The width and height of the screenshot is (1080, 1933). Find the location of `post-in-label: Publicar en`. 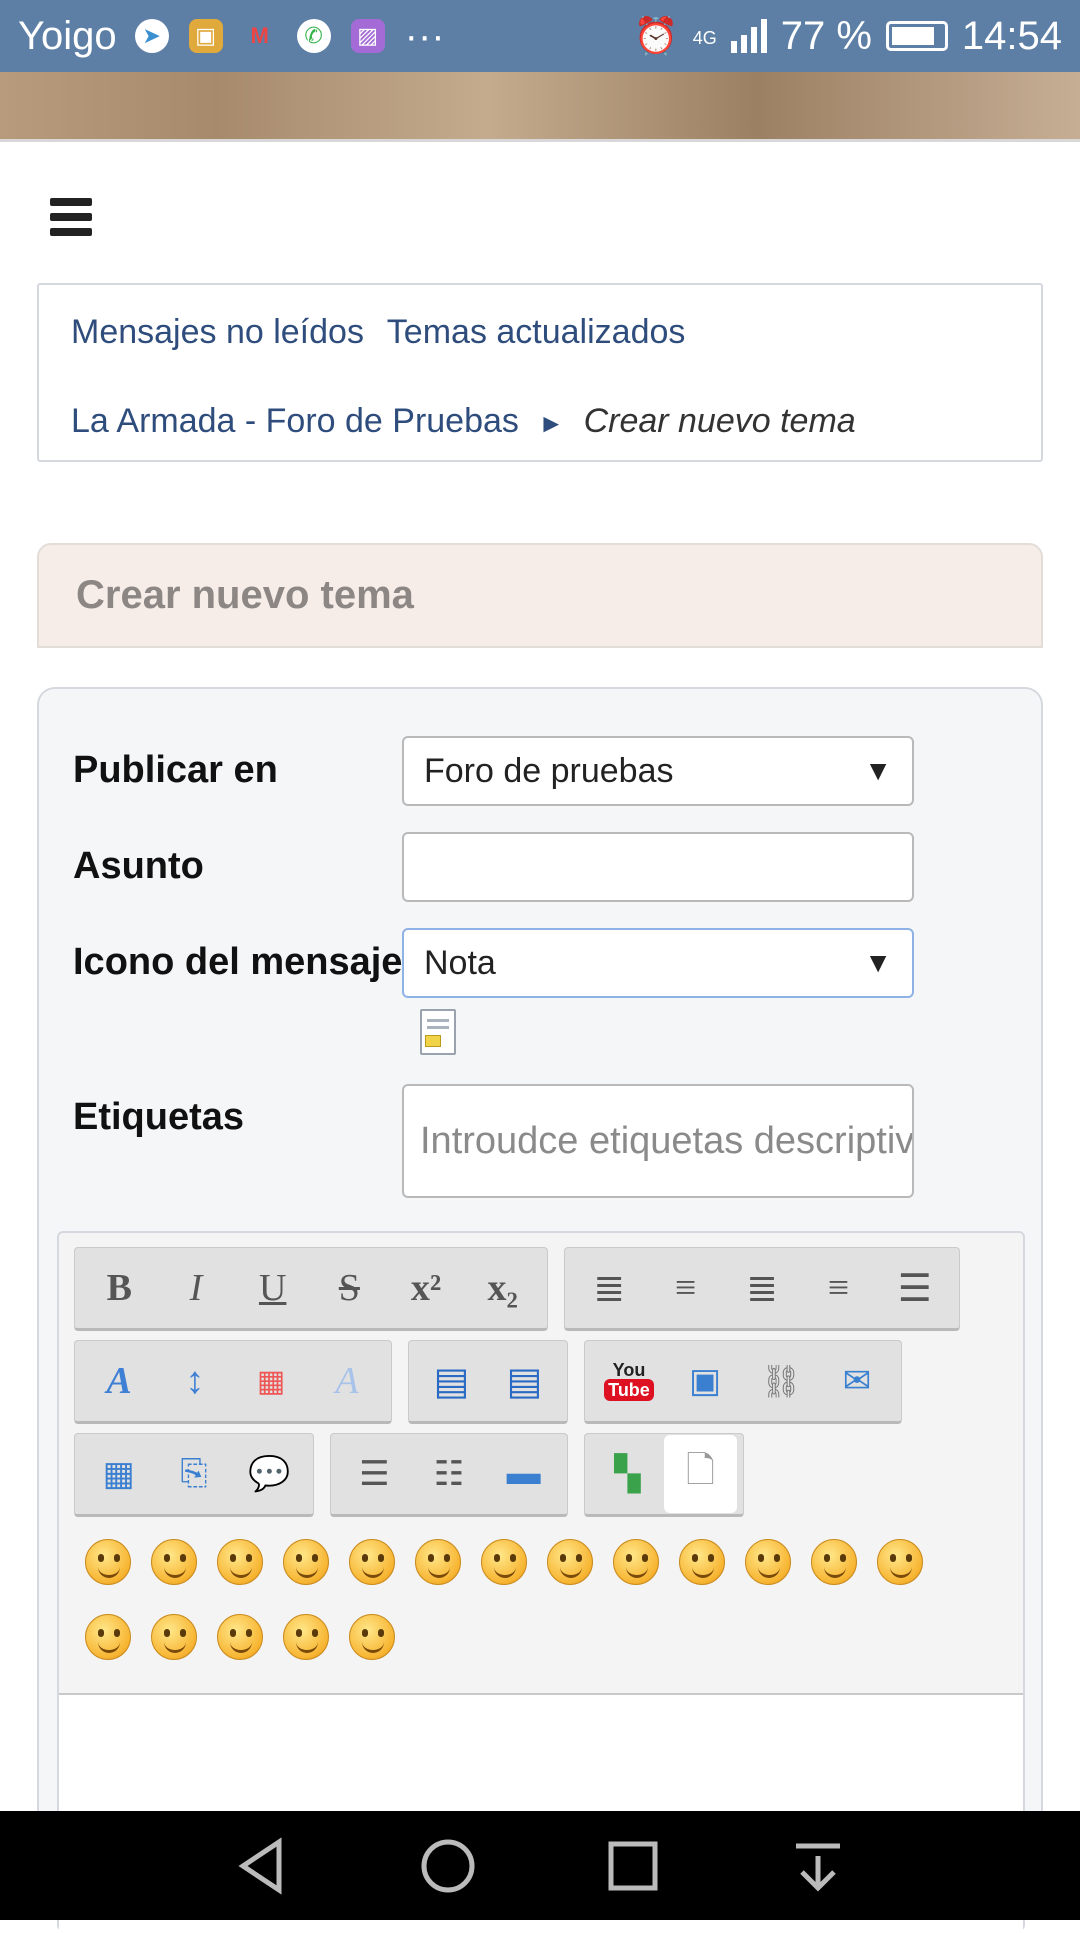

post-in-label: Publicar en is located at coordinates (175, 770).